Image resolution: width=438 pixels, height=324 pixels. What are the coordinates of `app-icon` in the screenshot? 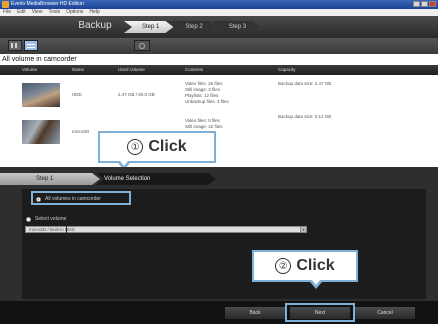 It's located at (5, 4).